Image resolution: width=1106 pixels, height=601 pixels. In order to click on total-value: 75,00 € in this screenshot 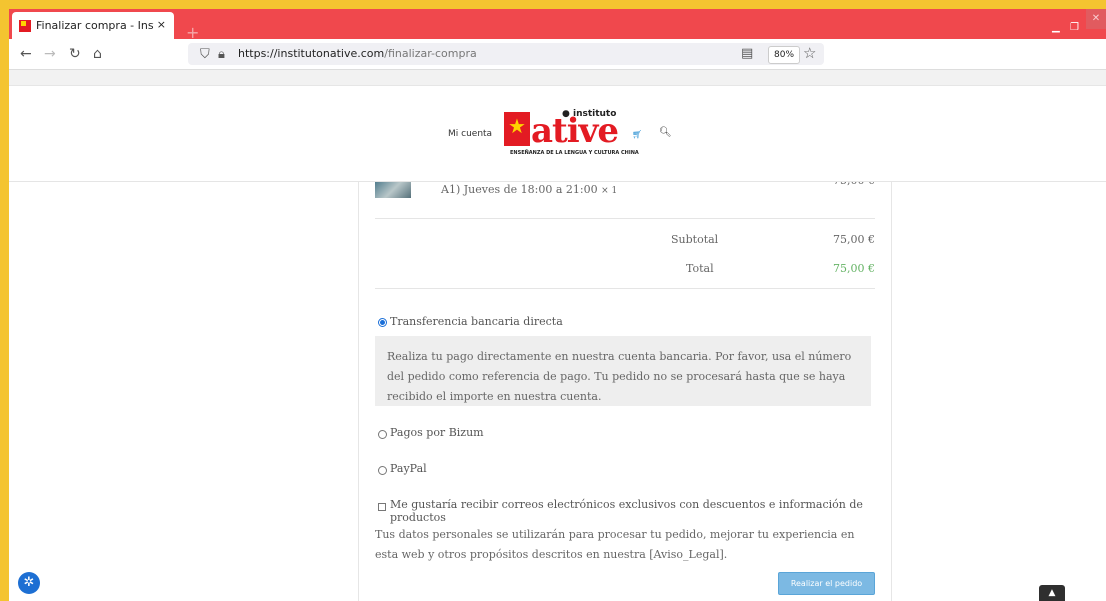, I will do `click(854, 268)`.